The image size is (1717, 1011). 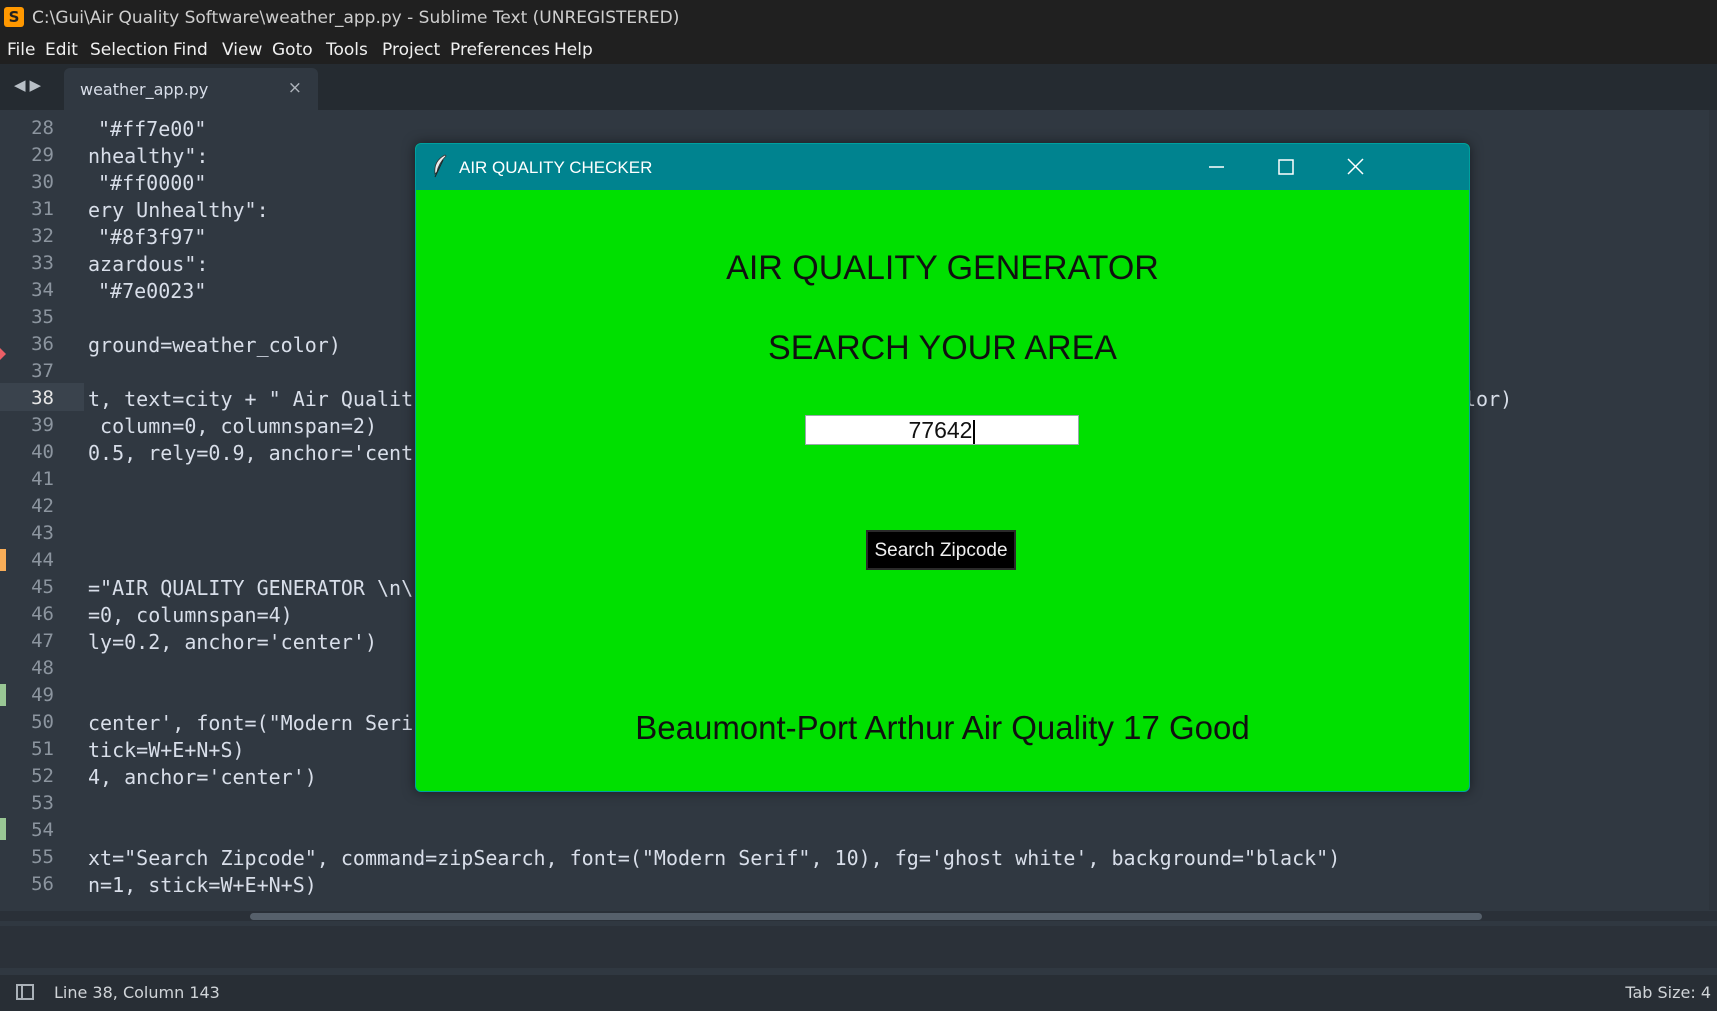 What do you see at coordinates (42, 560) in the screenshot?
I see `line-number: 44` at bounding box center [42, 560].